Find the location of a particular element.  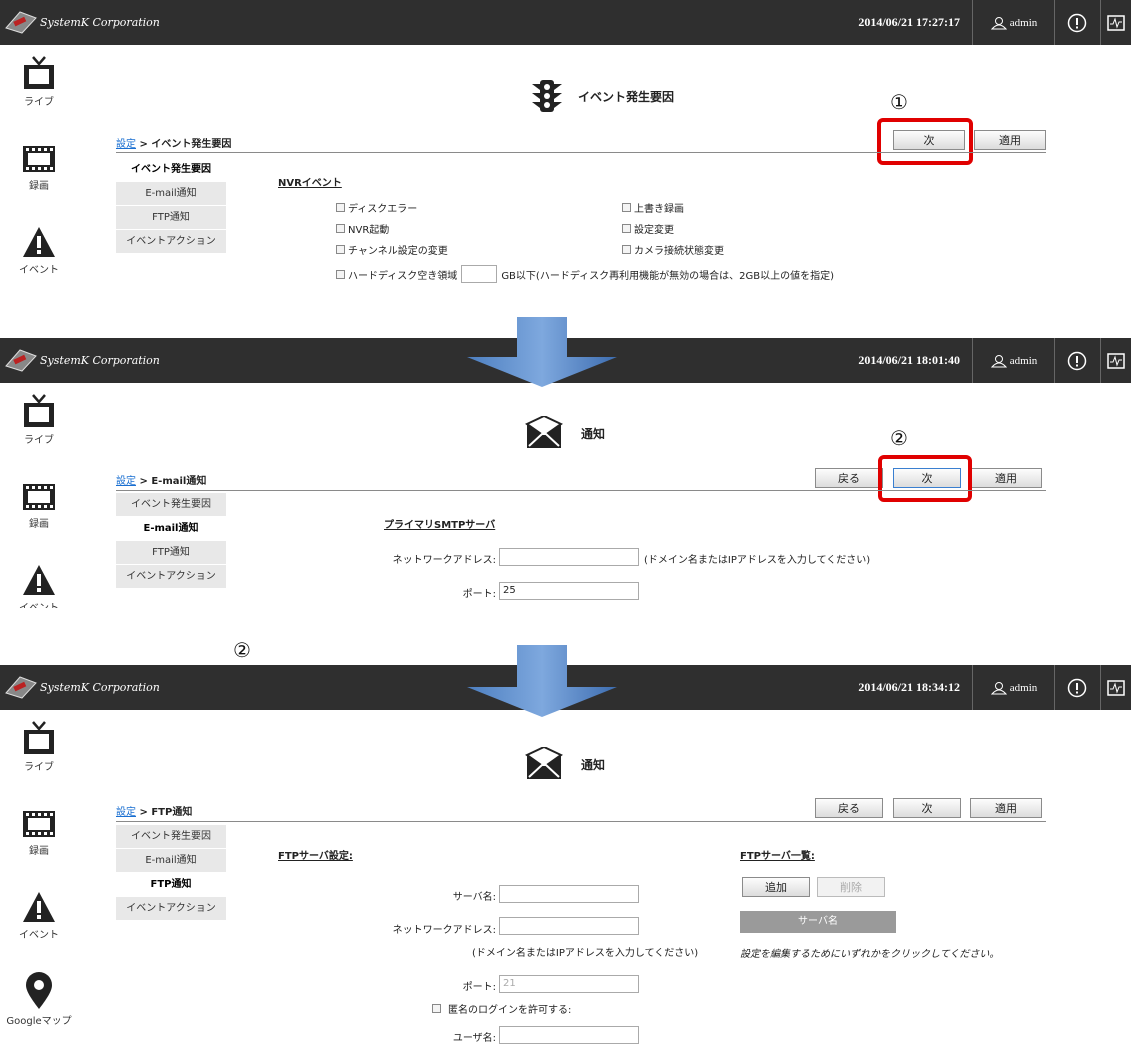

delete-server-button: 削除 is located at coordinates (851, 887).